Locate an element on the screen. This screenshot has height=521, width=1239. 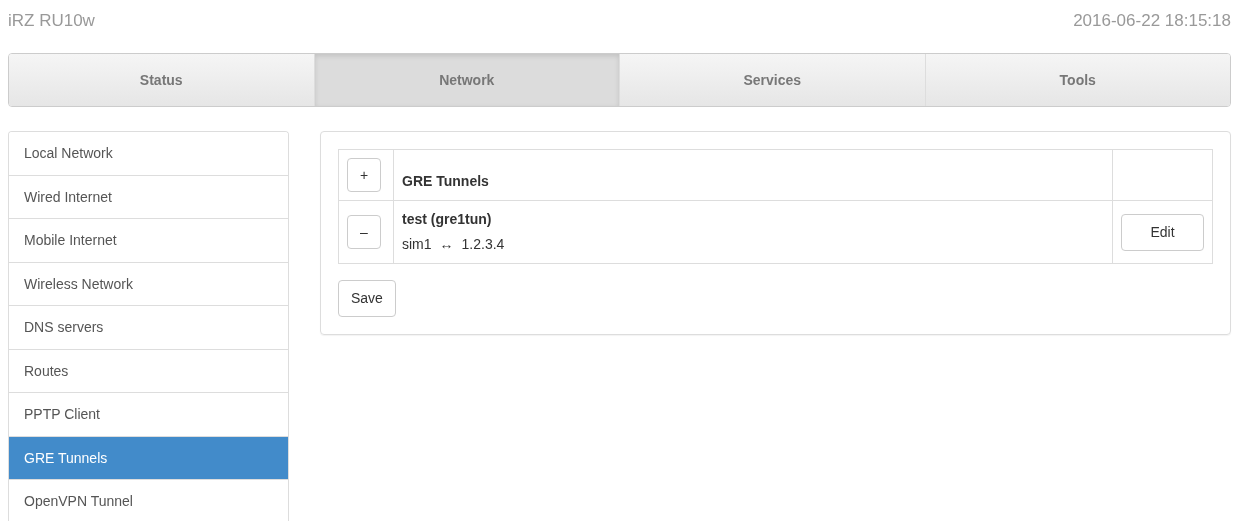
table-title: GRE Tunnels is located at coordinates (445, 180).